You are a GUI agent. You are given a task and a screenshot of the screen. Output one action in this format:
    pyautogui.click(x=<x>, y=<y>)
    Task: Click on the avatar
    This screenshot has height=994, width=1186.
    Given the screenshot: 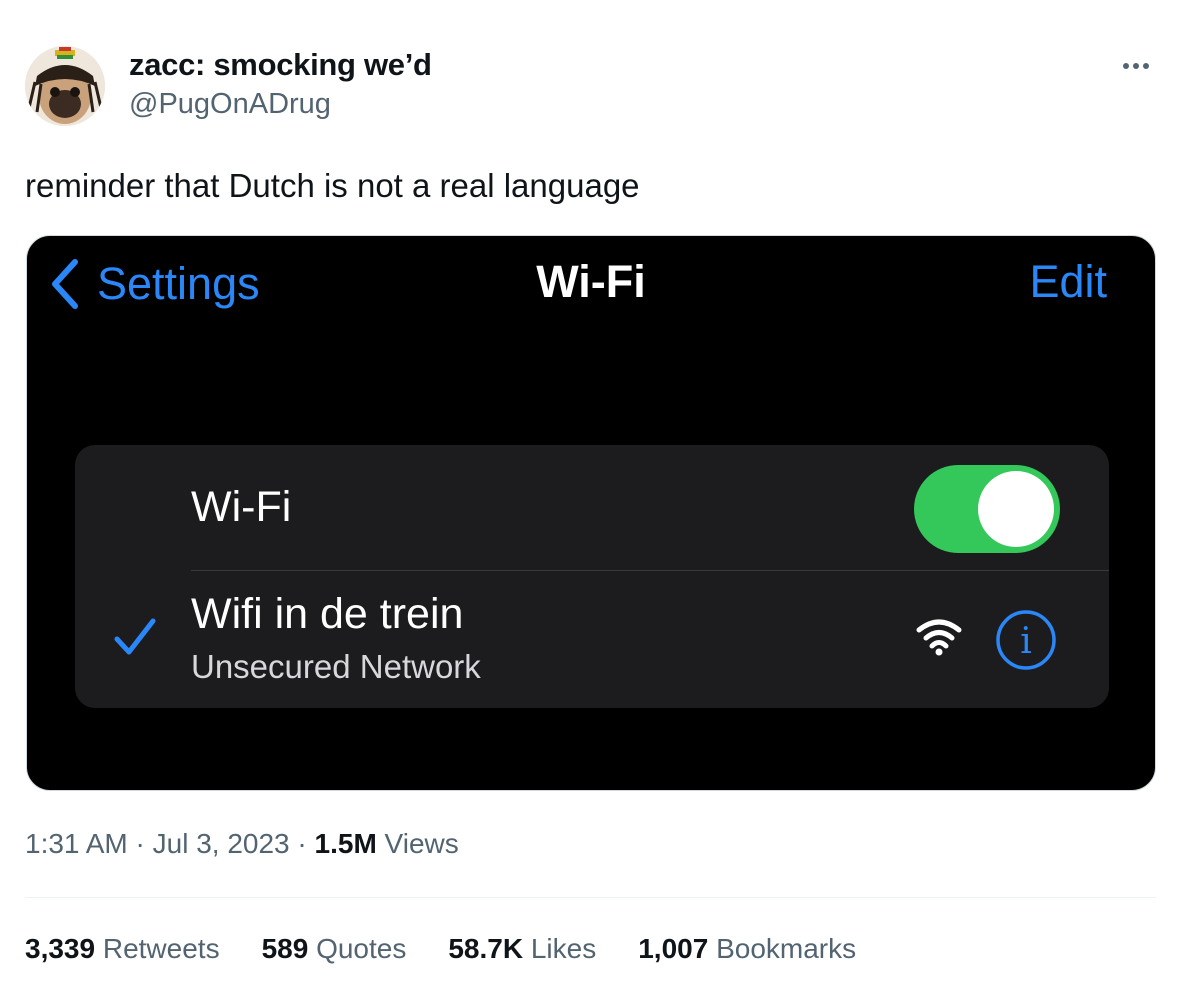 What is the action you would take?
    pyautogui.click(x=65, y=86)
    